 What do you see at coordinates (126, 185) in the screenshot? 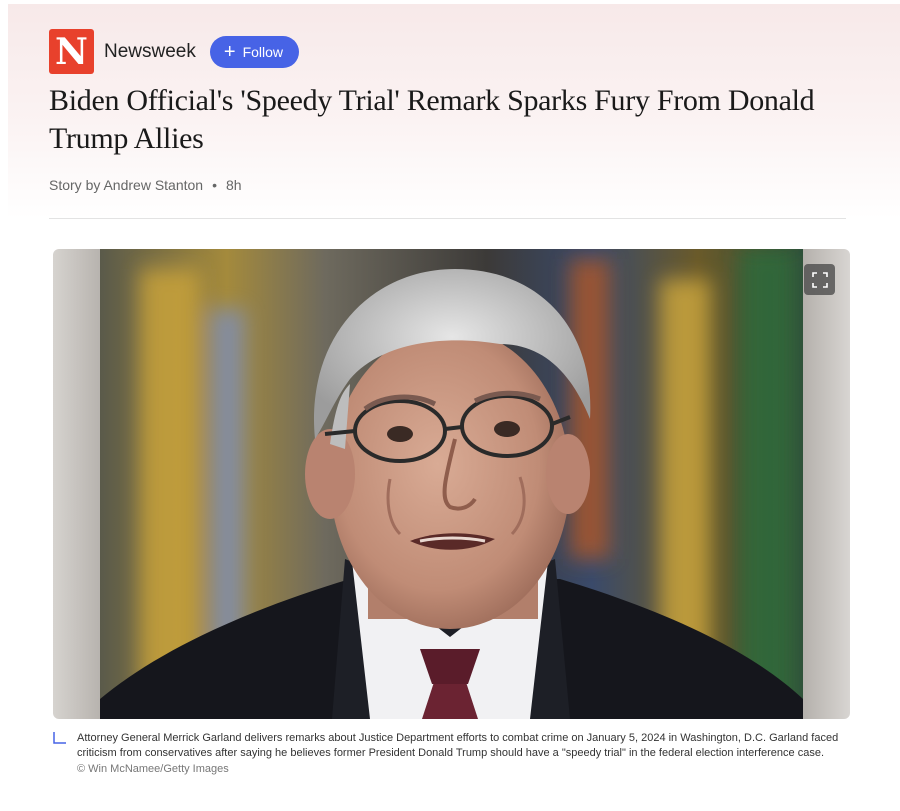
I see `author-byline: Story by Andrew Stanton` at bounding box center [126, 185].